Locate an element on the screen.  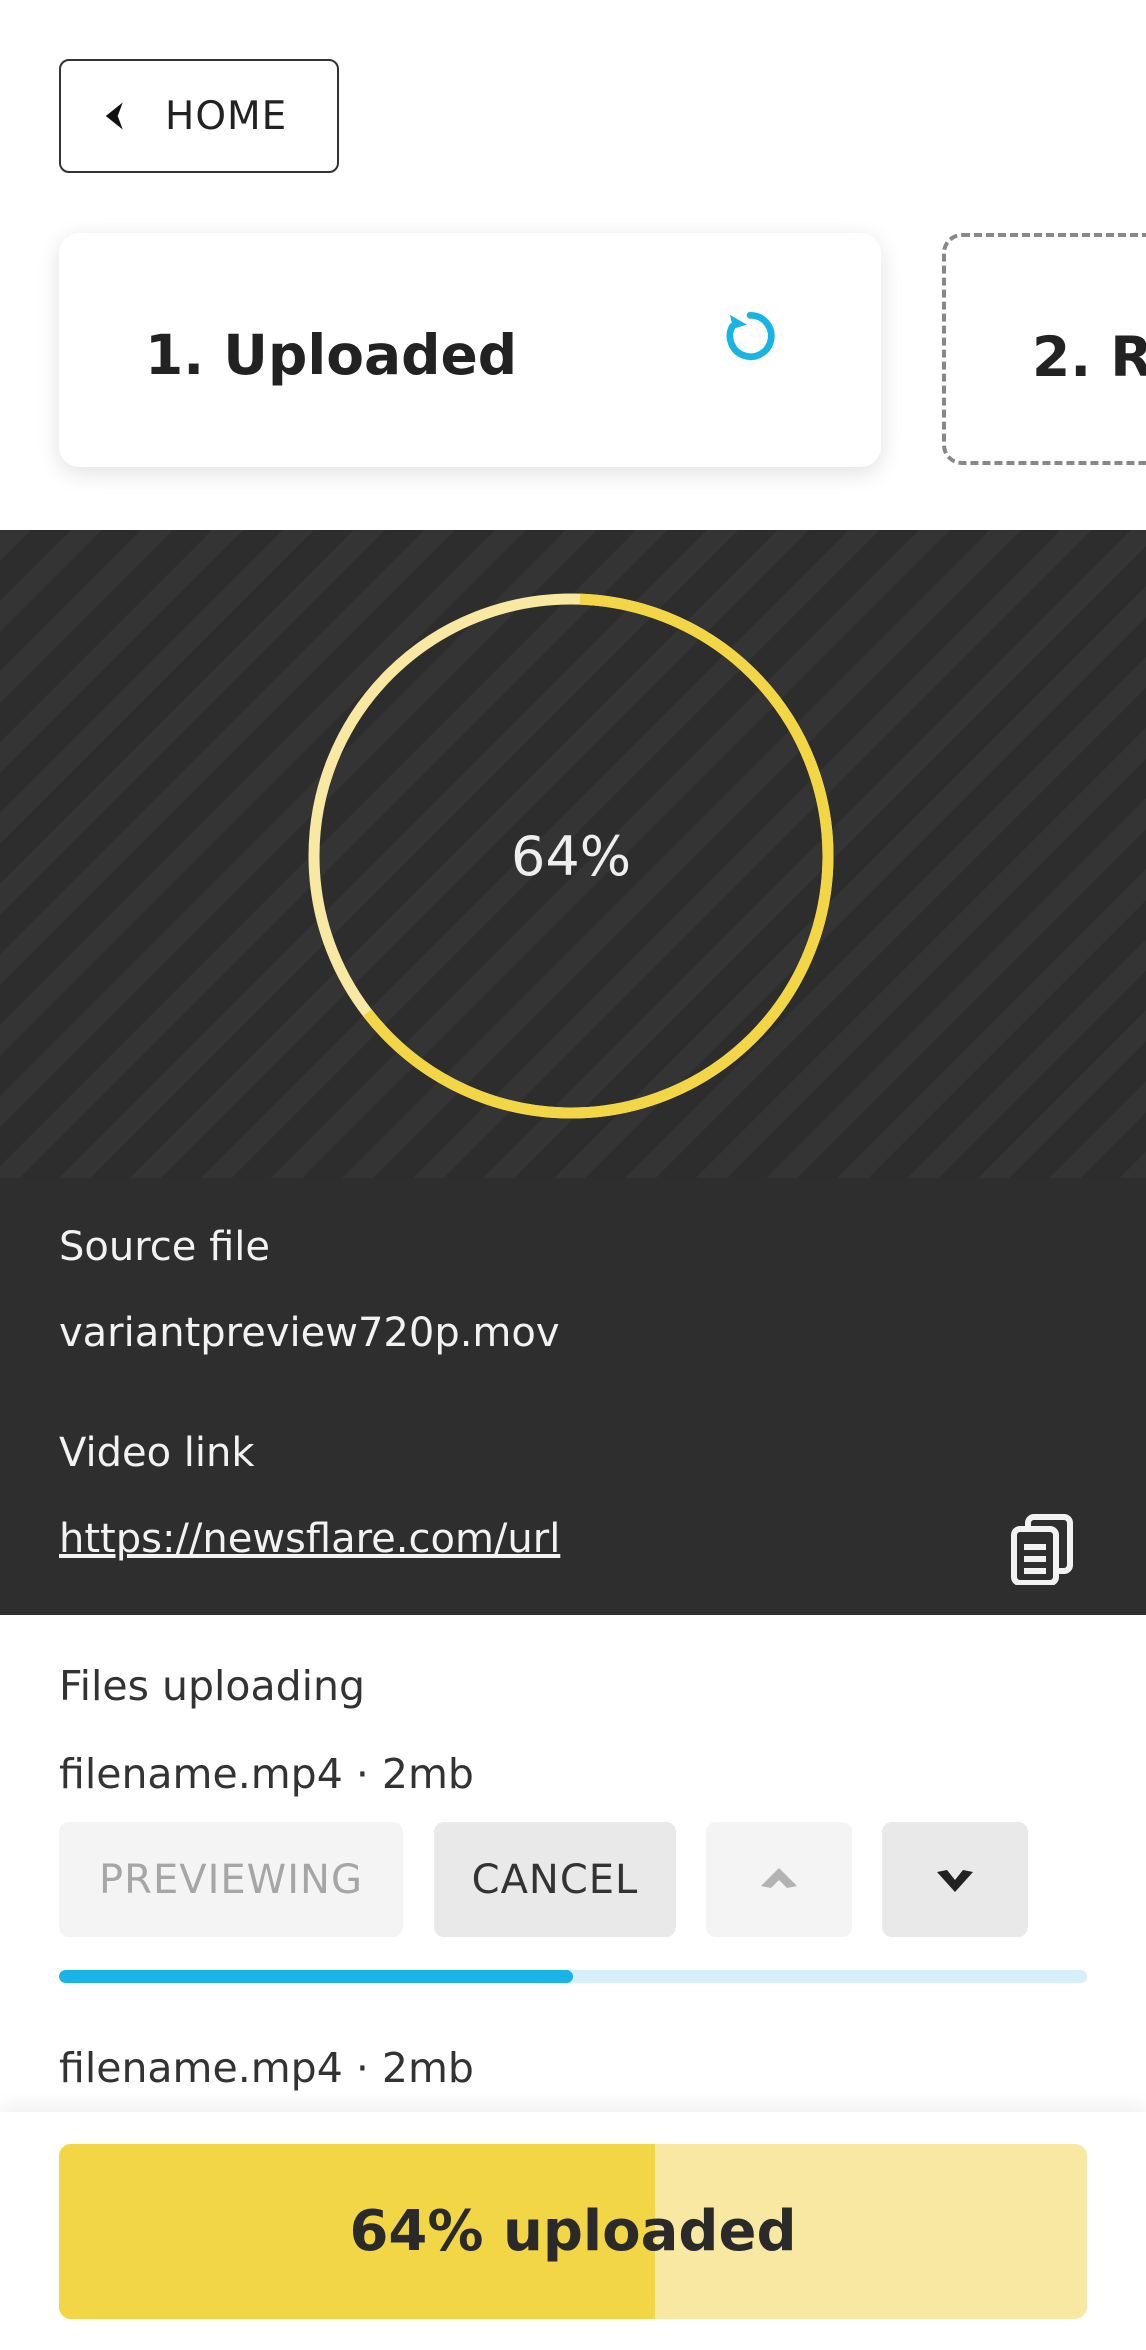
home-label: HOME is located at coordinates (226, 116).